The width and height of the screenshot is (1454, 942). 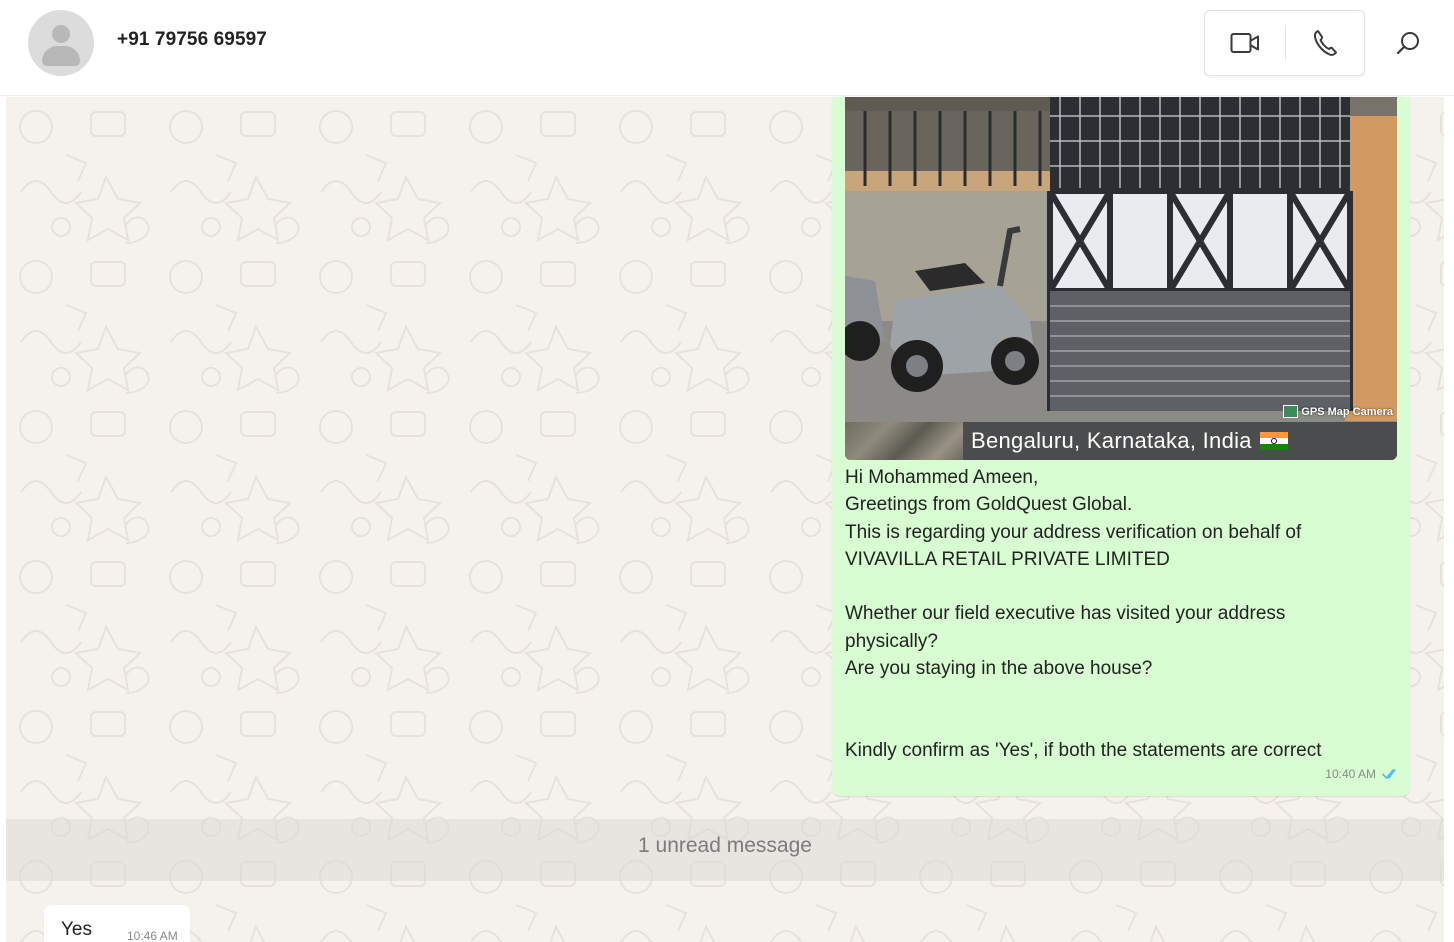 I want to click on gps-caption-bar: Bengaluru, Karnataka, India, so click(x=1121, y=441).